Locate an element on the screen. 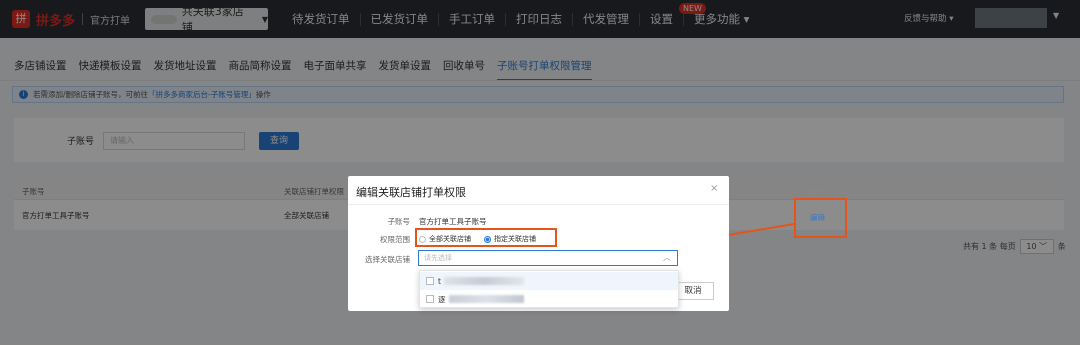 This screenshot has width=1080, height=345. radio-unchecked-icon is located at coordinates (422, 239).